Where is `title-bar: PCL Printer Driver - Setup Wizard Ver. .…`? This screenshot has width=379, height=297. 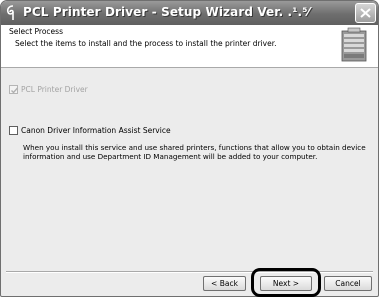
title-bar: PCL Printer Driver - Setup Wizard Ver. .… is located at coordinates (189, 13).